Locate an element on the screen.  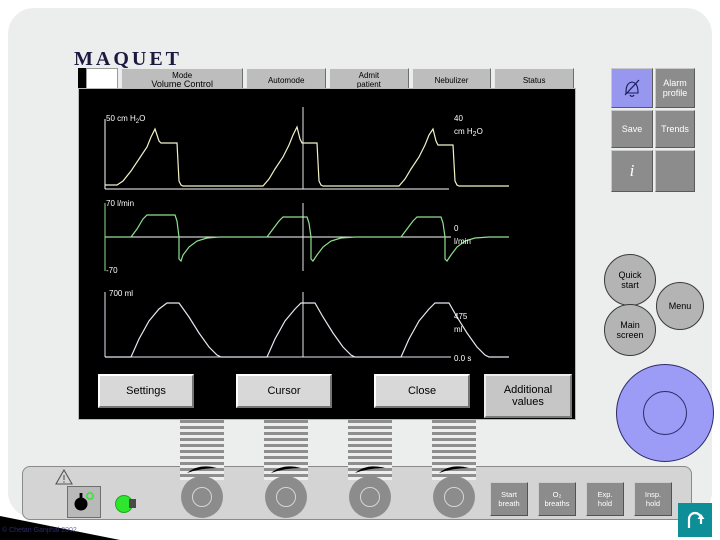
trends-label: Trends is located at coordinates (675, 129).